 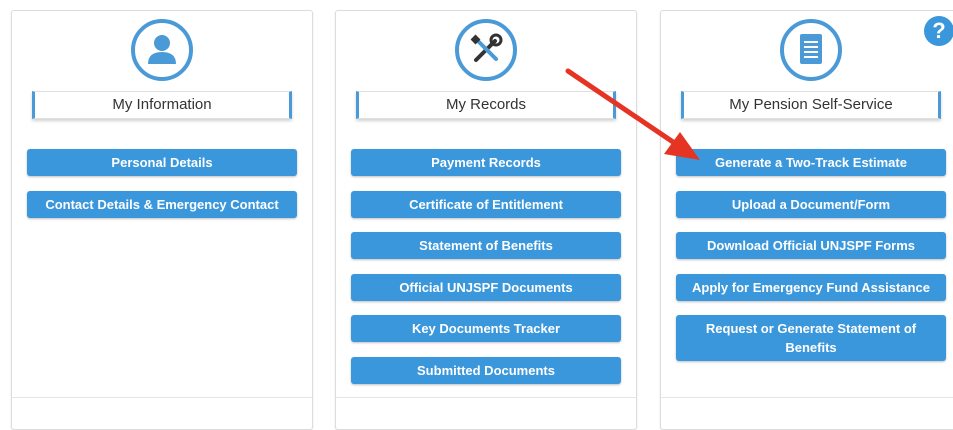 I want to click on download-forms-button: Download Official UNJSPF Forms, so click(x=811, y=245).